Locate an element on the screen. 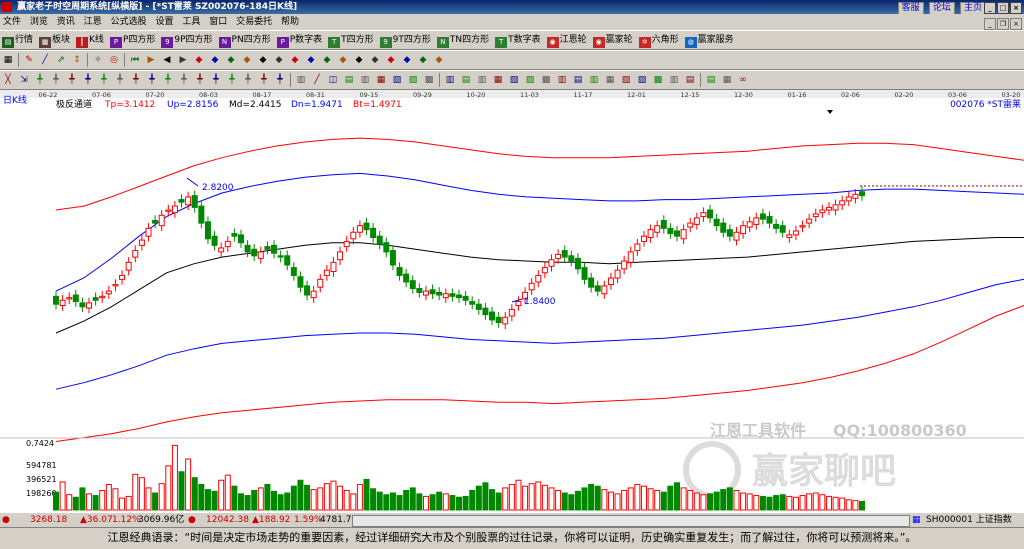  menu-trade: 交易委托 is located at coordinates (254, 22).